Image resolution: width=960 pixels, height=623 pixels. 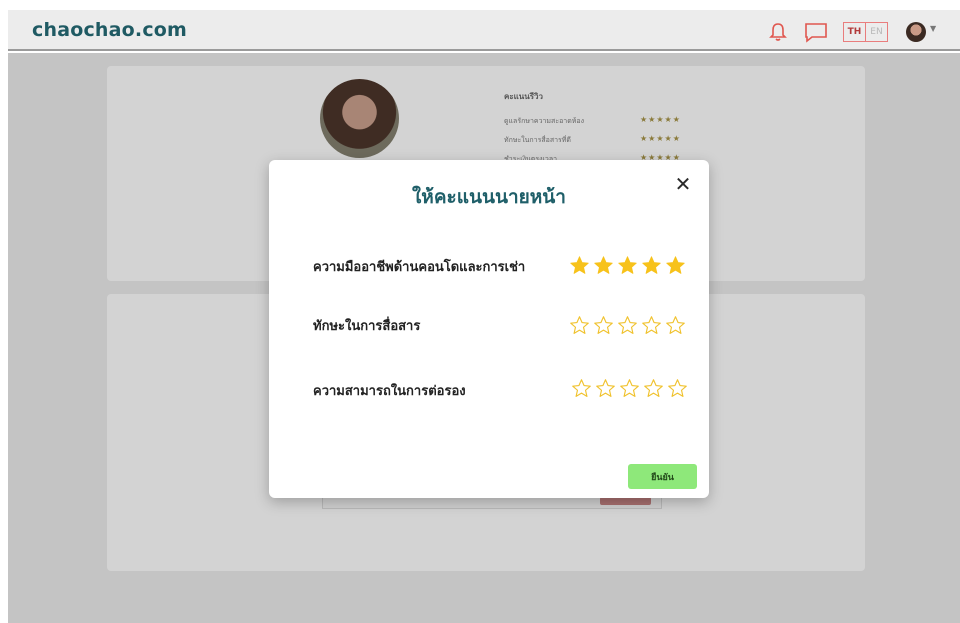 What do you see at coordinates (855, 32) in the screenshot?
I see `lang-th-button: TH` at bounding box center [855, 32].